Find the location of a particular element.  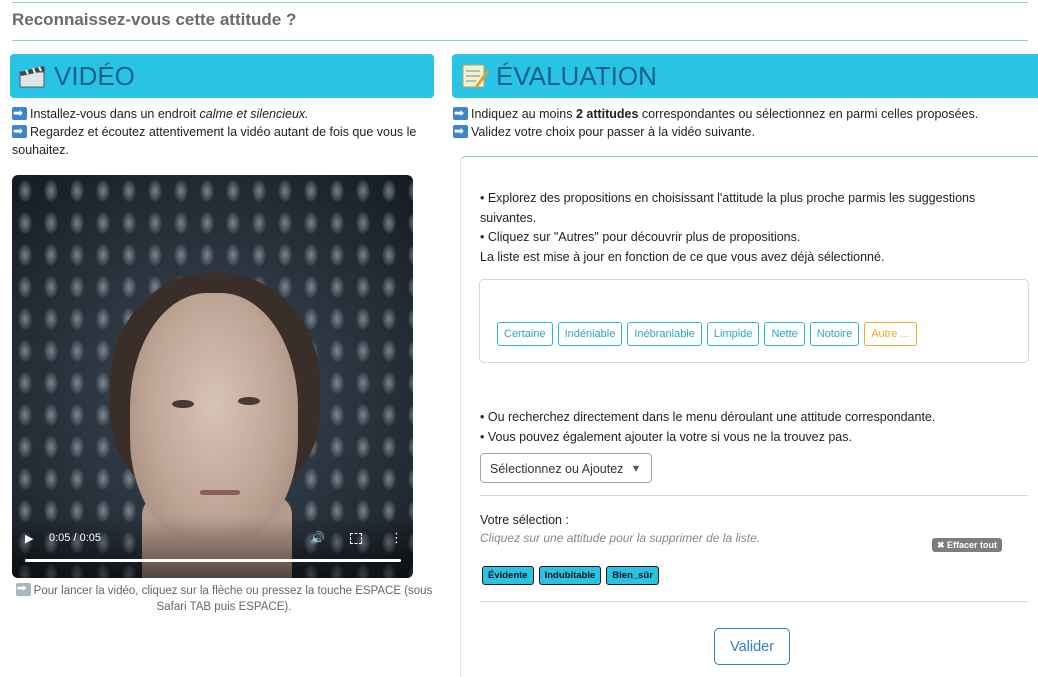

title-rule is located at coordinates (520, 40).